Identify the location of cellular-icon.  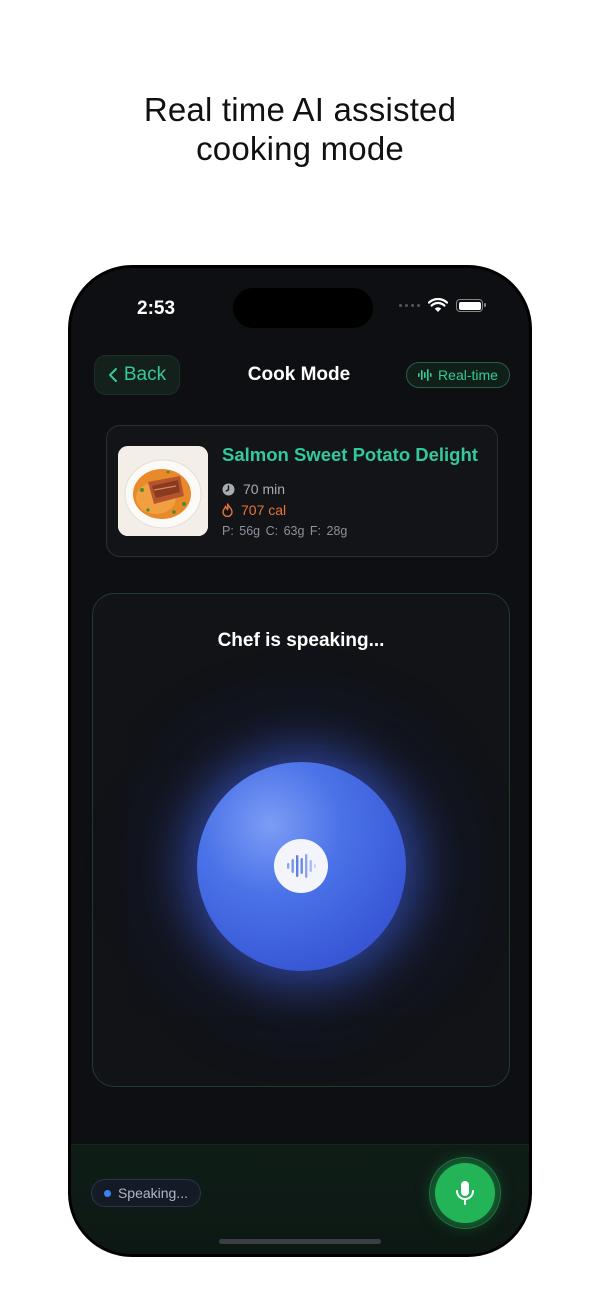
(409, 305).